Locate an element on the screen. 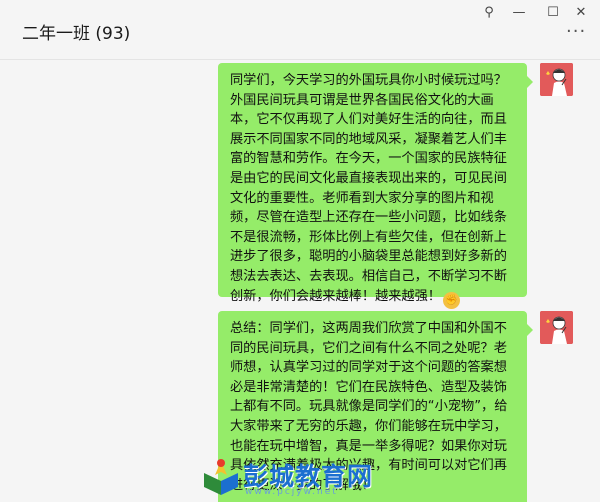 Image resolution: width=600 pixels, height=502 pixels. chat-title: 二年一班 (93) is located at coordinates (76, 34).